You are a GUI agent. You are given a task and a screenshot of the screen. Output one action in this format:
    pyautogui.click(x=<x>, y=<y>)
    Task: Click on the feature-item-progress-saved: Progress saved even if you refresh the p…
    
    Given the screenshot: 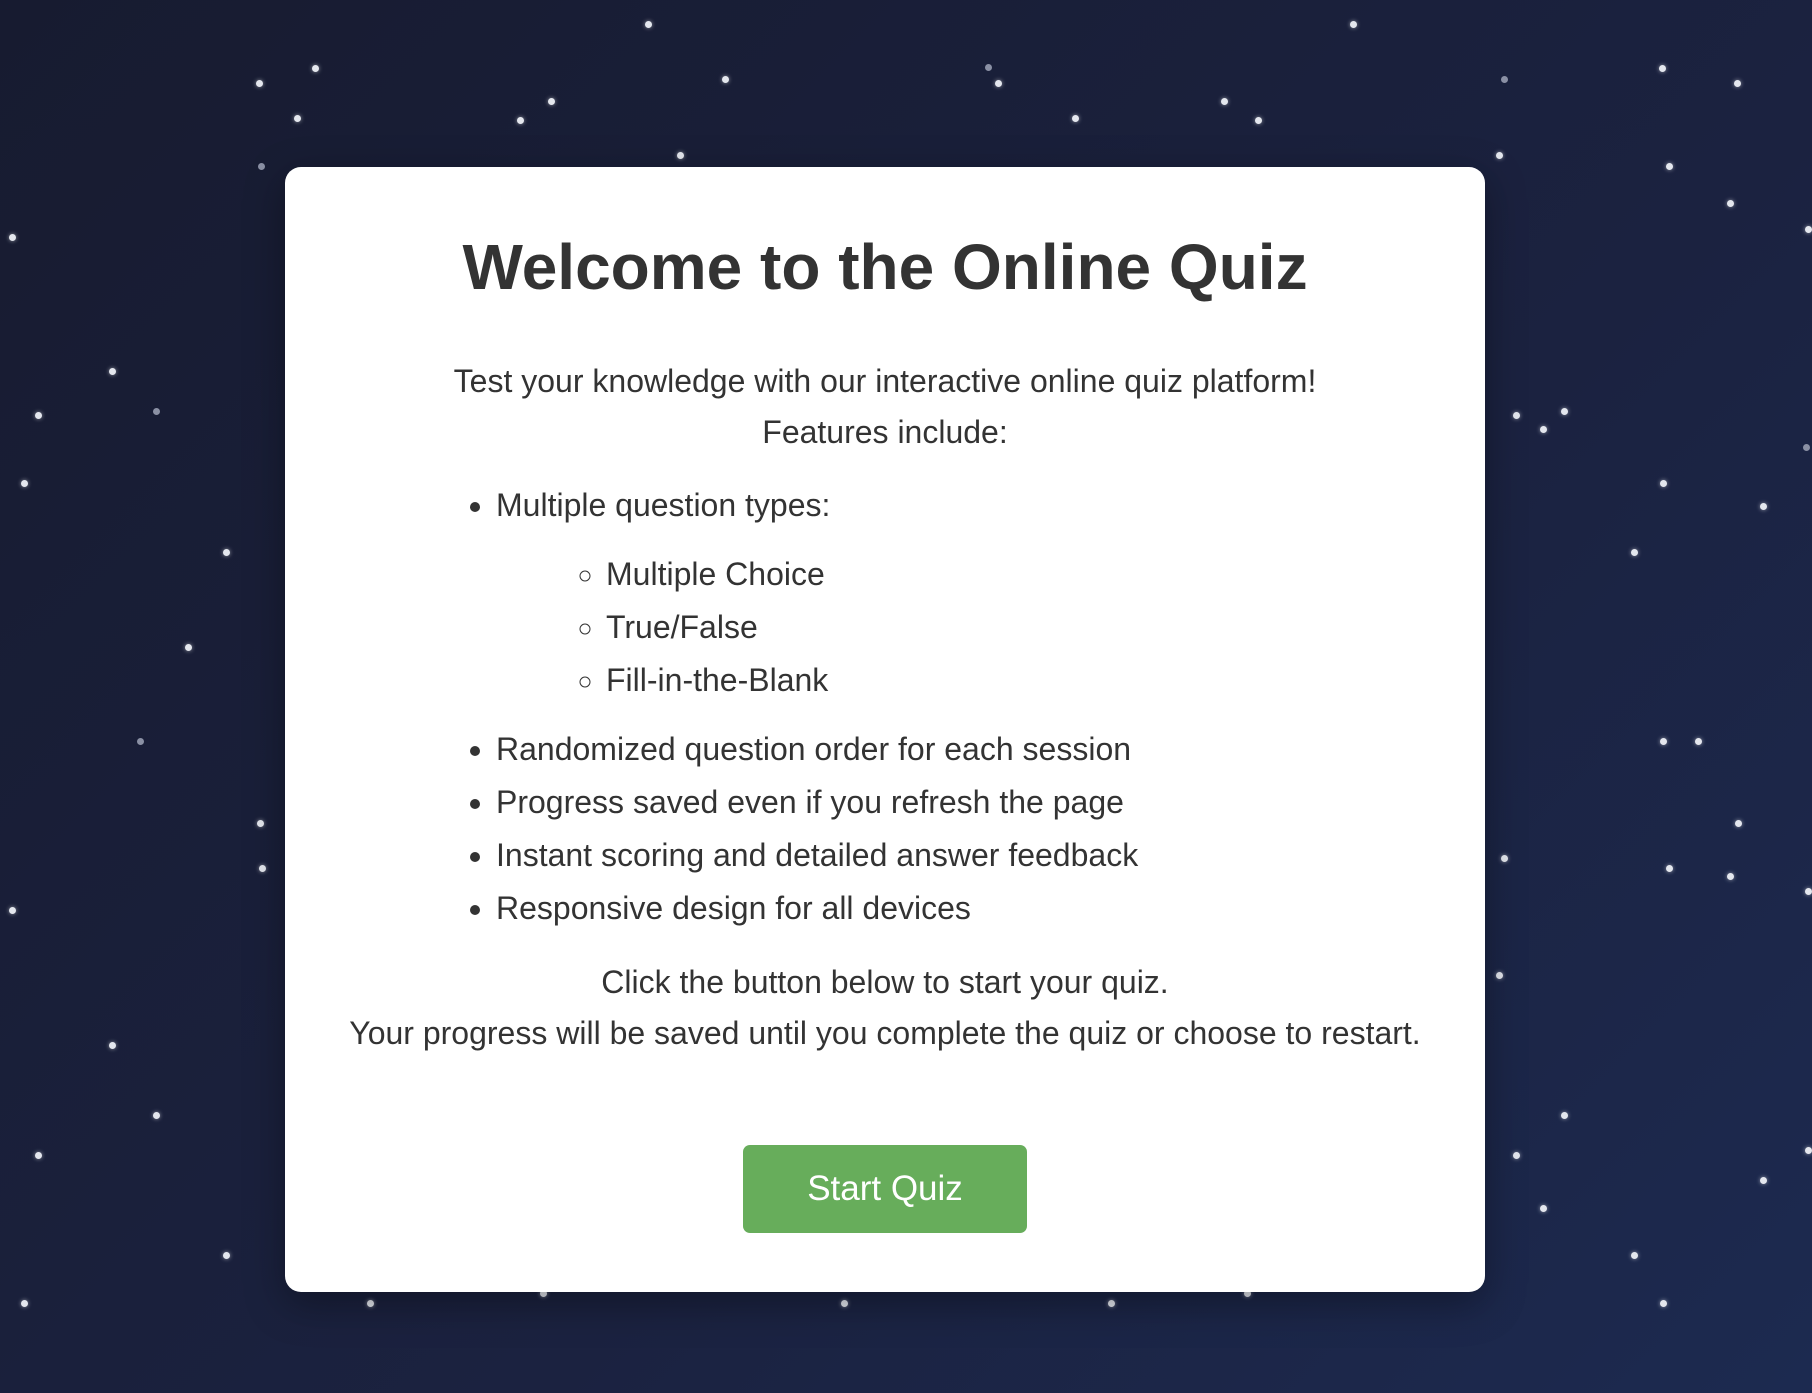 What is the action you would take?
    pyautogui.click(x=960, y=802)
    